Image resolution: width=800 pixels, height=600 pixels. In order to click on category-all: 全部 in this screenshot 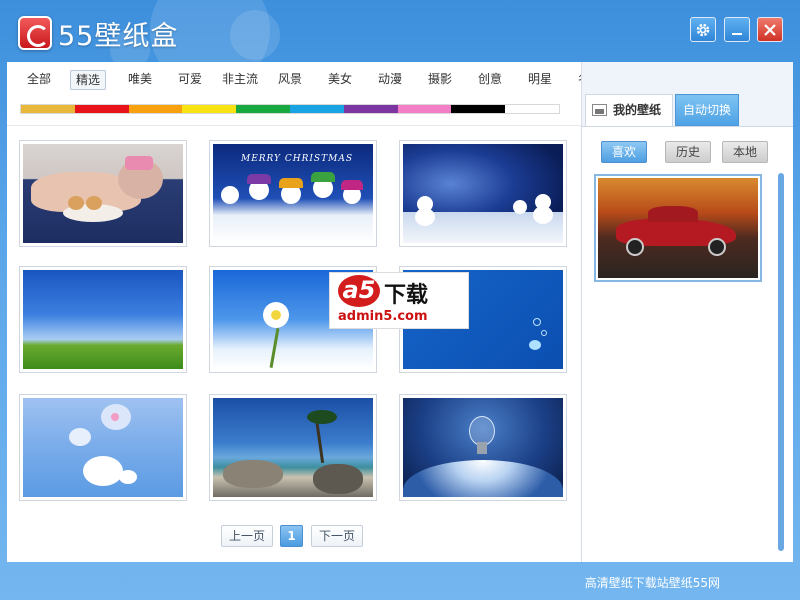, I will do `click(39, 80)`.